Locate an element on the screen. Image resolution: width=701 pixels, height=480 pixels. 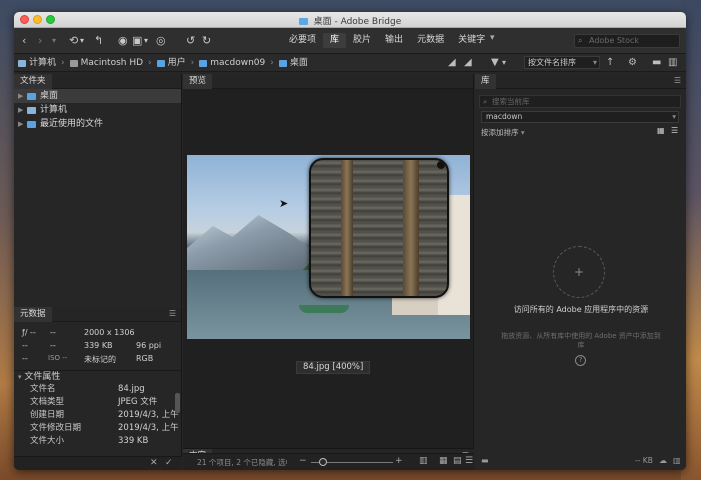
folder-item-computer: ▶ 计算机 is located at coordinates (97, 110).